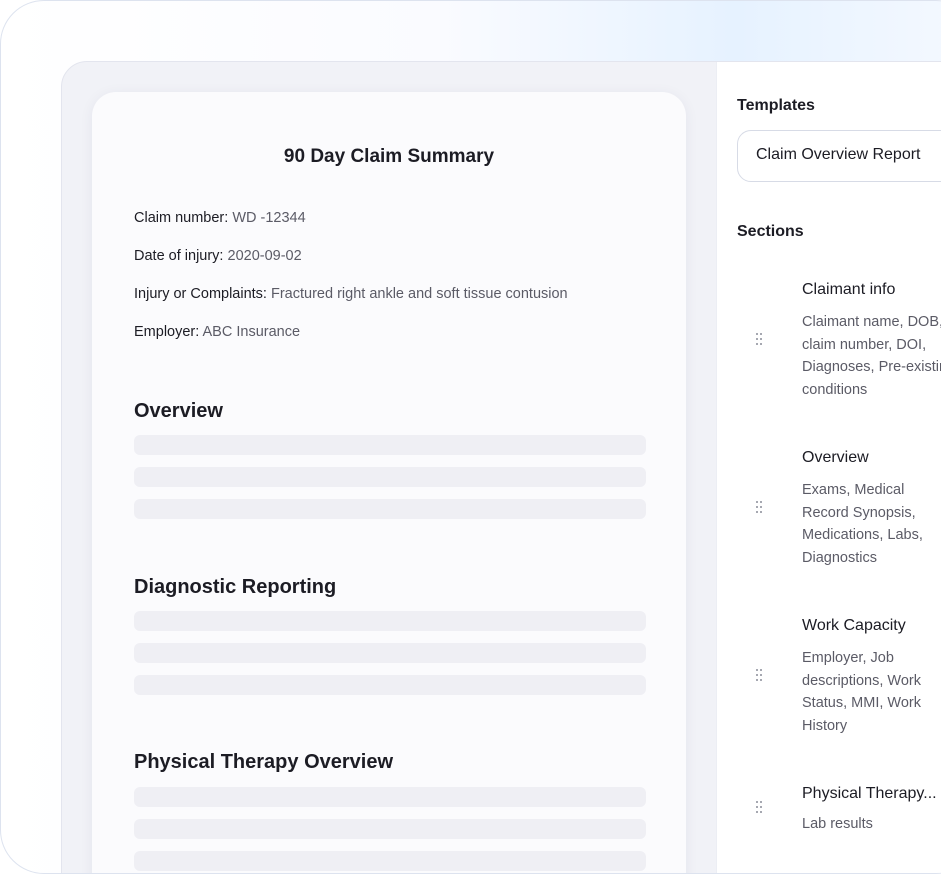  What do you see at coordinates (269, 218) in the screenshot?
I see `claim-number-value: WD -12344` at bounding box center [269, 218].